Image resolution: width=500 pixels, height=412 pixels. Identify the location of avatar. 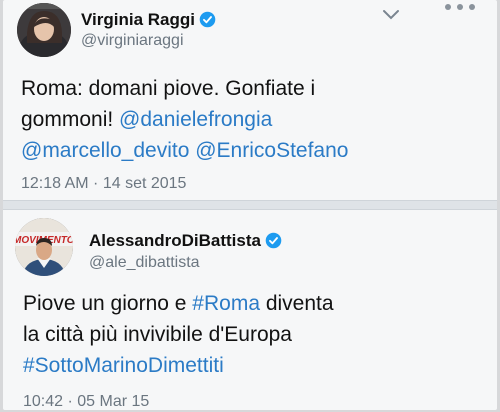
(44, 30).